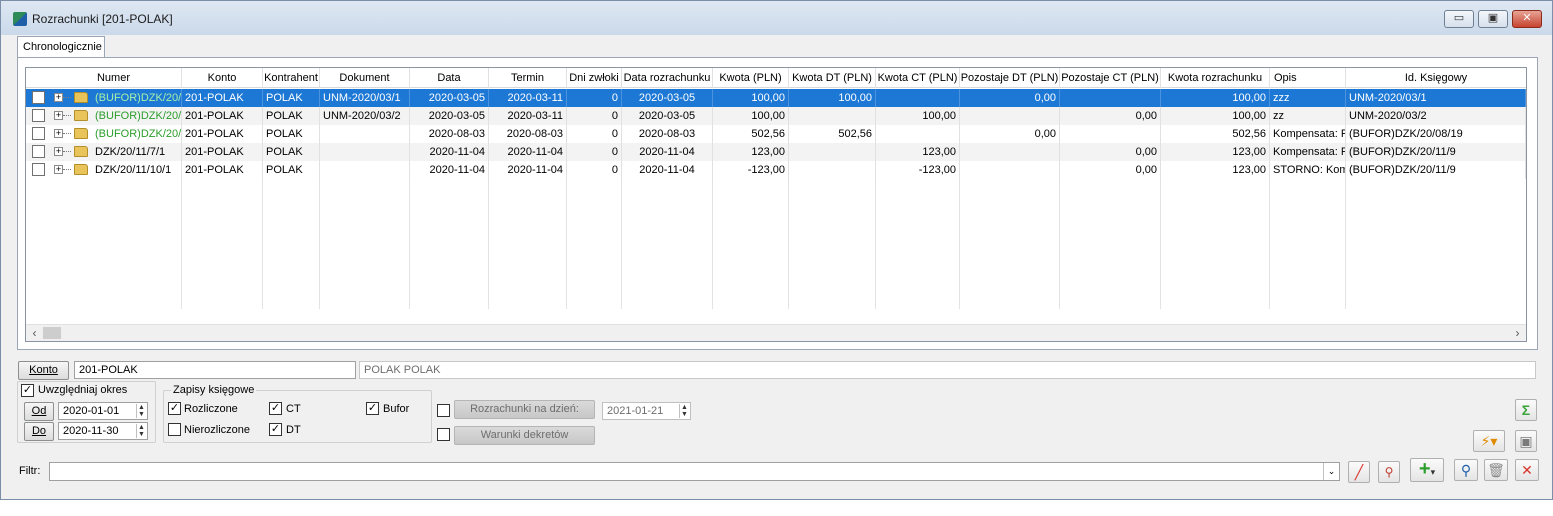 Image resolution: width=1553 pixels, height=516 pixels. I want to click on warunki-dekretow-checkbox, so click(443, 434).